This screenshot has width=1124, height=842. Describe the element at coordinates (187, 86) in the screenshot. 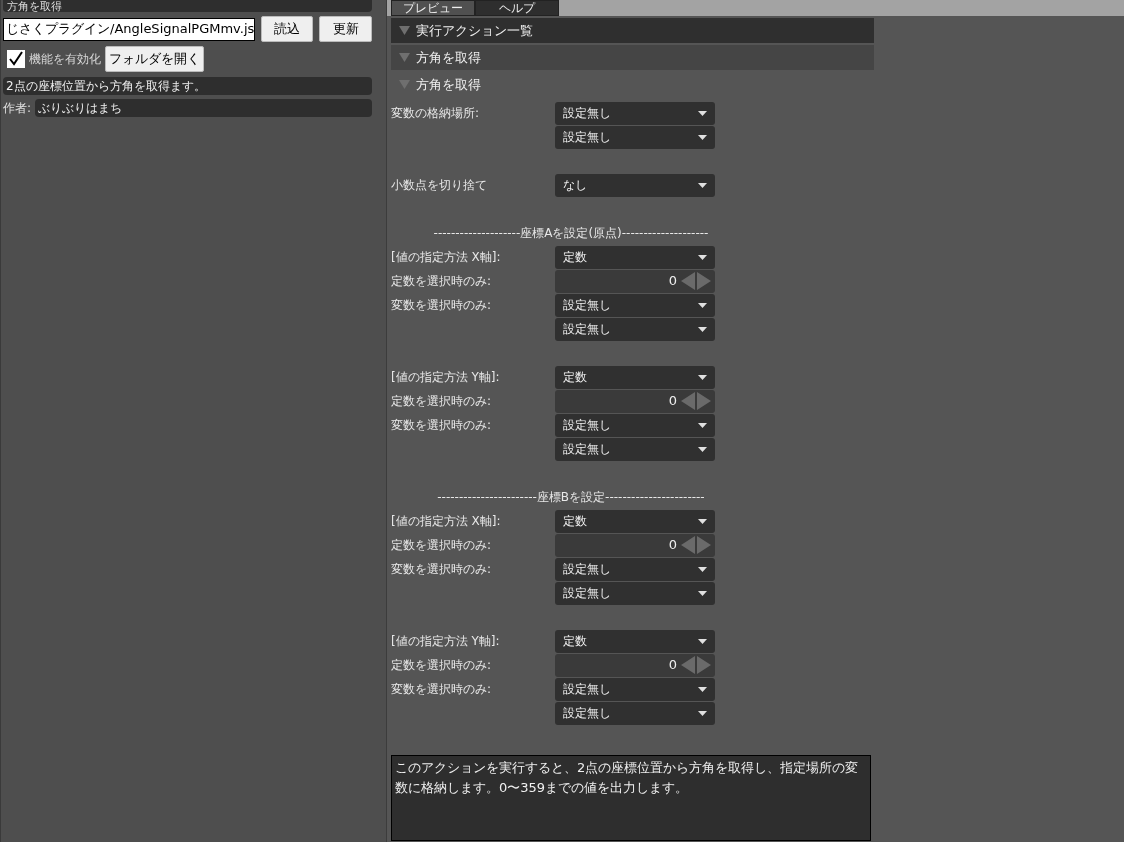

I see `plugin-description: 2点の座標位置から方角を取得ます。` at that location.